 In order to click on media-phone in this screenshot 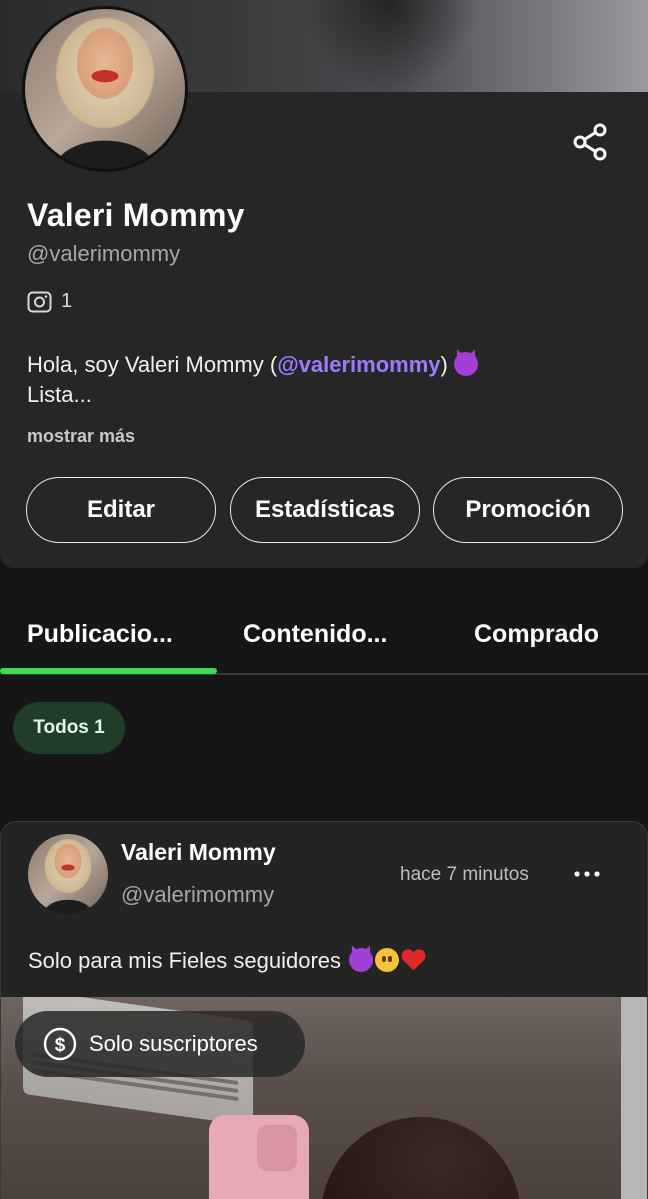, I will do `click(259, 1157)`.